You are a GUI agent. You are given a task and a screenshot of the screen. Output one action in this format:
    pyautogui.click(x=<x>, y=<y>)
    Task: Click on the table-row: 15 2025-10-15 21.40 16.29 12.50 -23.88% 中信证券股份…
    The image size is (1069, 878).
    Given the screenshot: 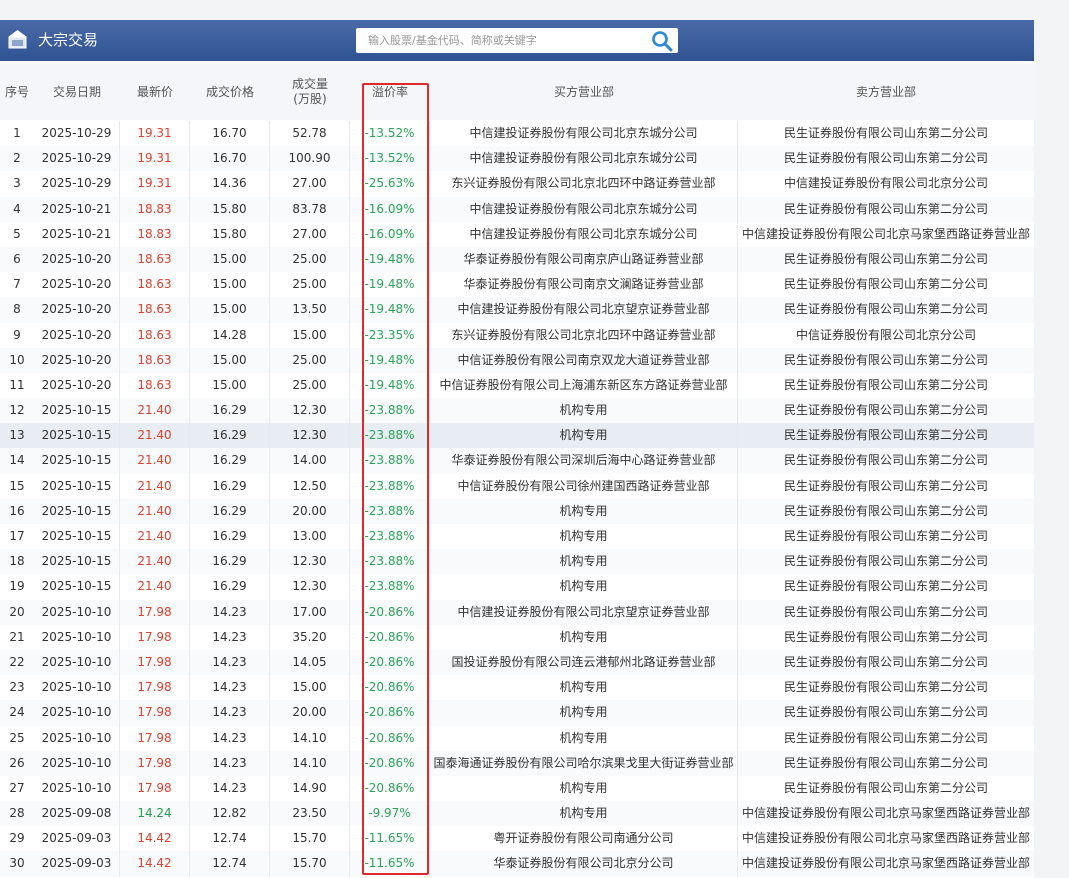 What is the action you would take?
    pyautogui.click(x=517, y=486)
    